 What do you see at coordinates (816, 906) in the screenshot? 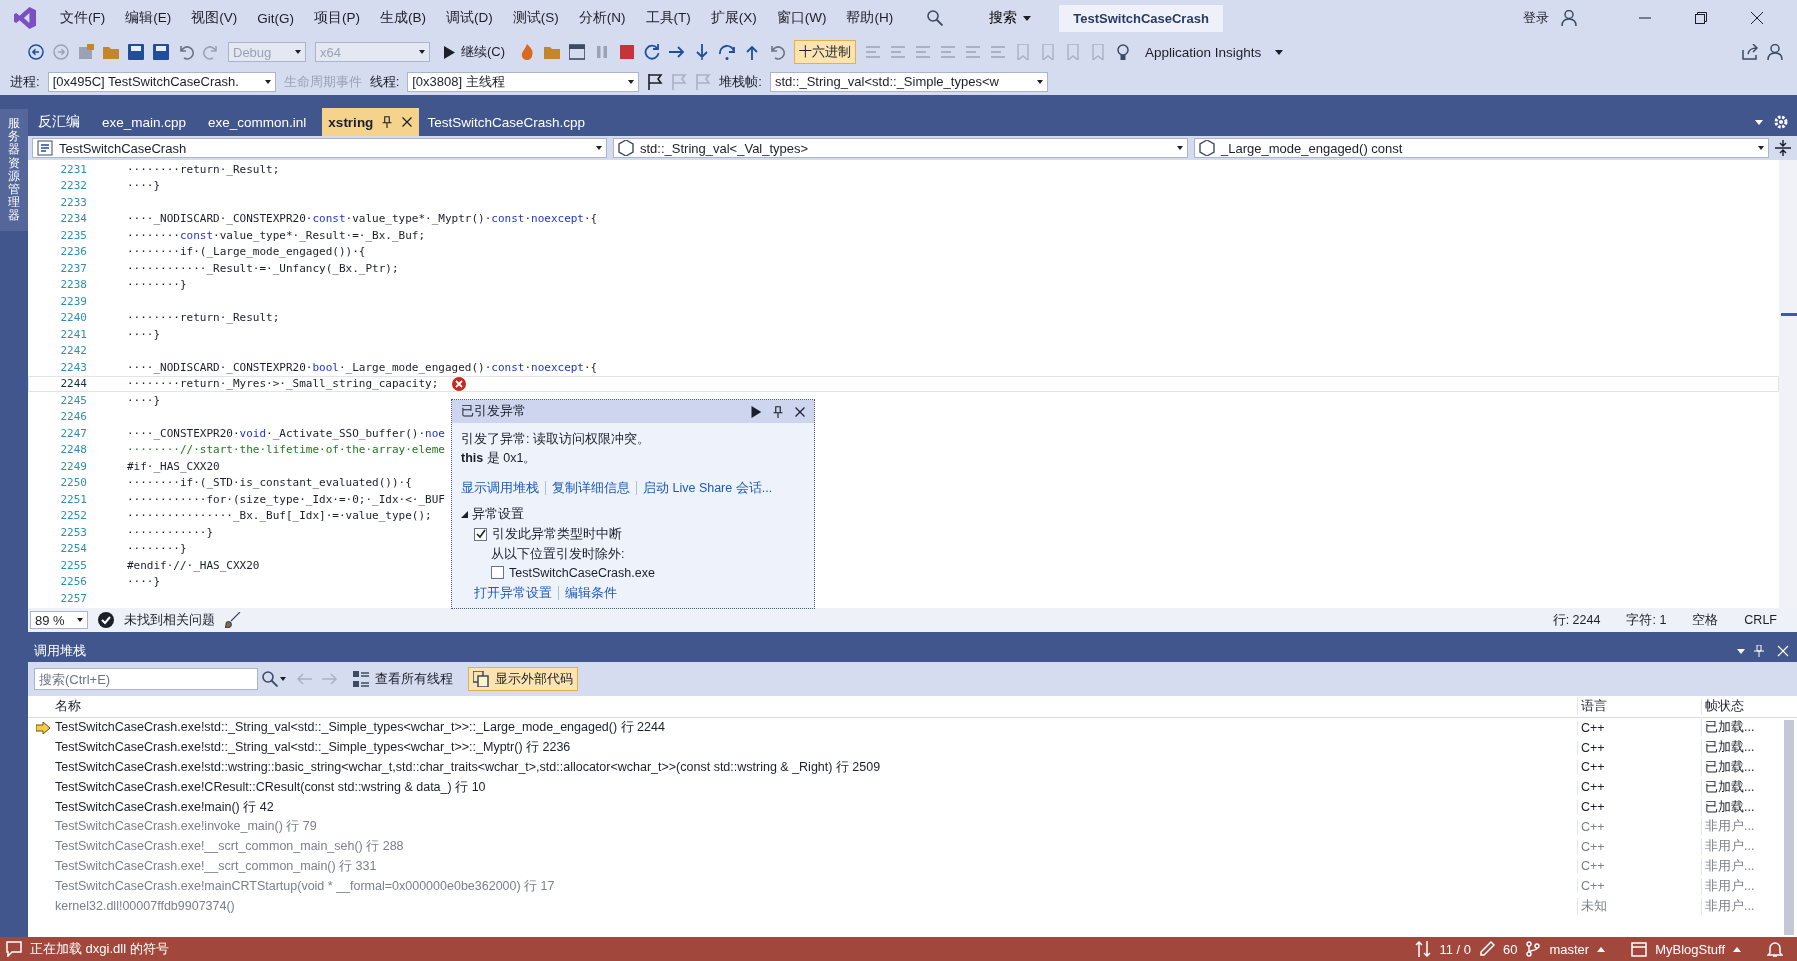
I see `frame-name: kernel32.dll!00007ffdb9907374()` at bounding box center [816, 906].